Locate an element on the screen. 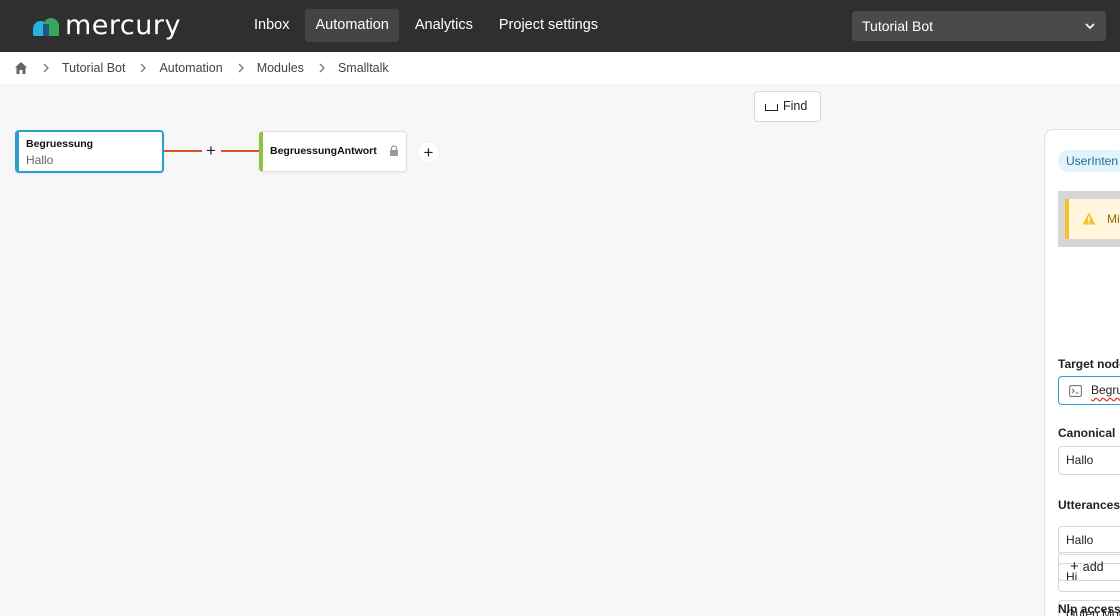 The height and width of the screenshot is (616, 1120). home-icon is located at coordinates (21, 68).